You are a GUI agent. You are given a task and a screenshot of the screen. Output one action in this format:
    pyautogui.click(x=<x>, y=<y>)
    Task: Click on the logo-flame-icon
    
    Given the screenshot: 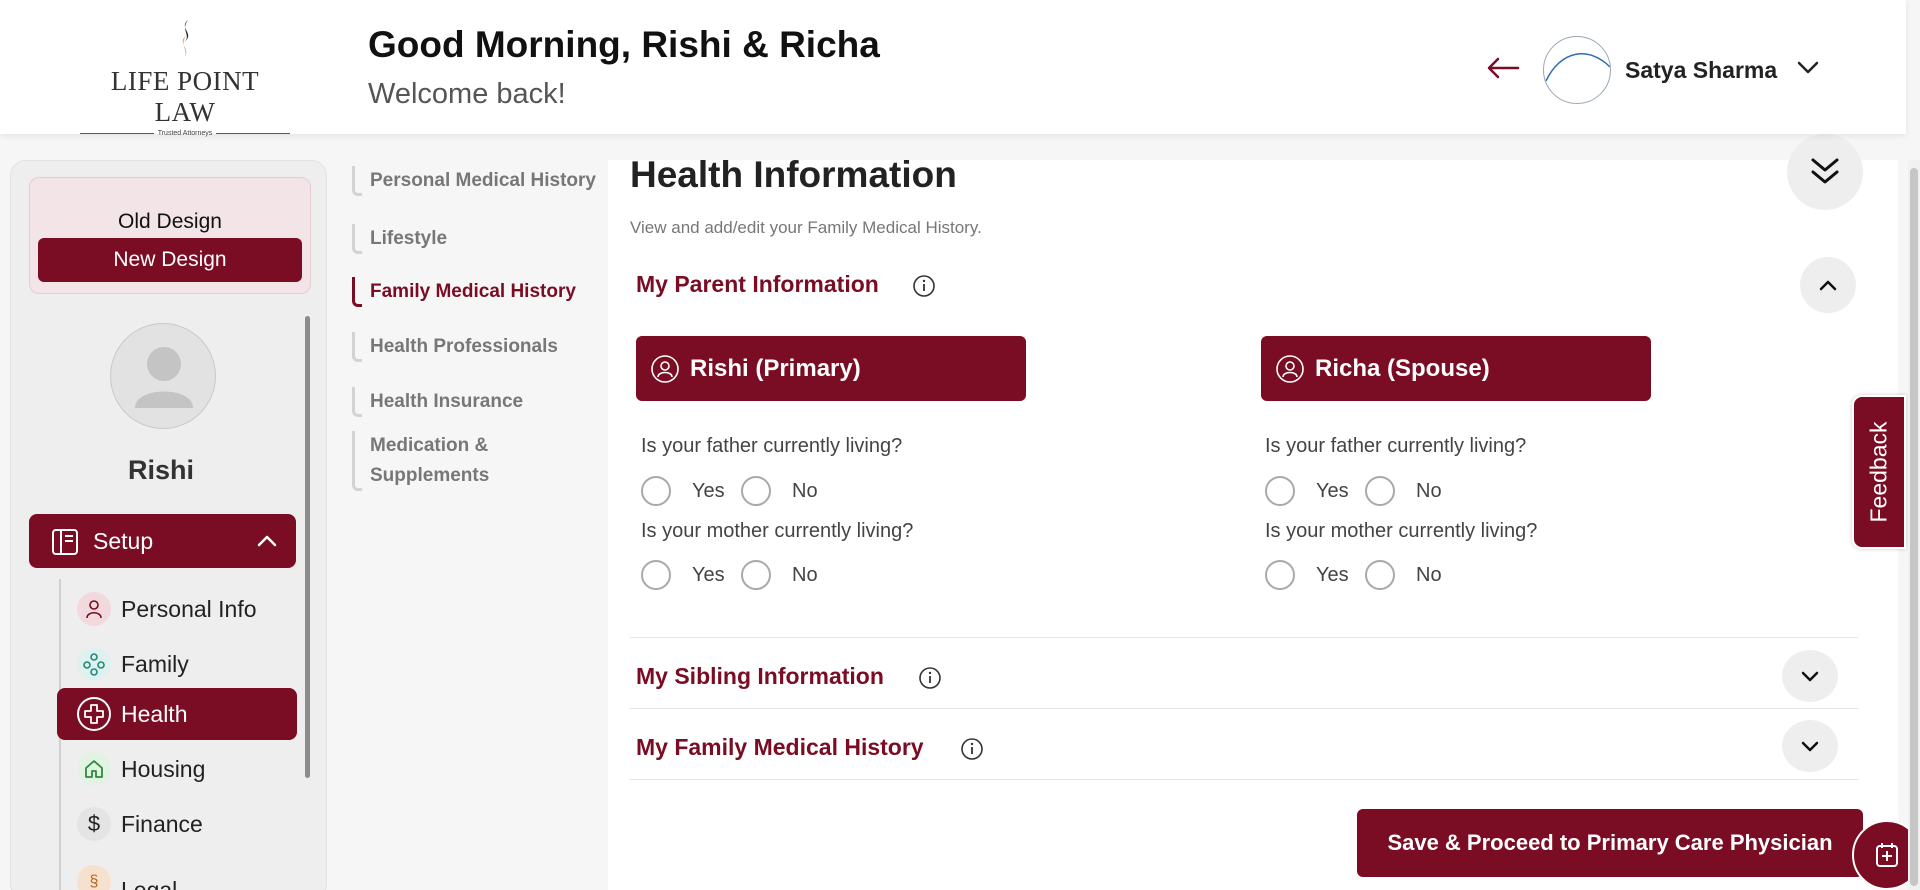 What is the action you would take?
    pyautogui.click(x=185, y=40)
    